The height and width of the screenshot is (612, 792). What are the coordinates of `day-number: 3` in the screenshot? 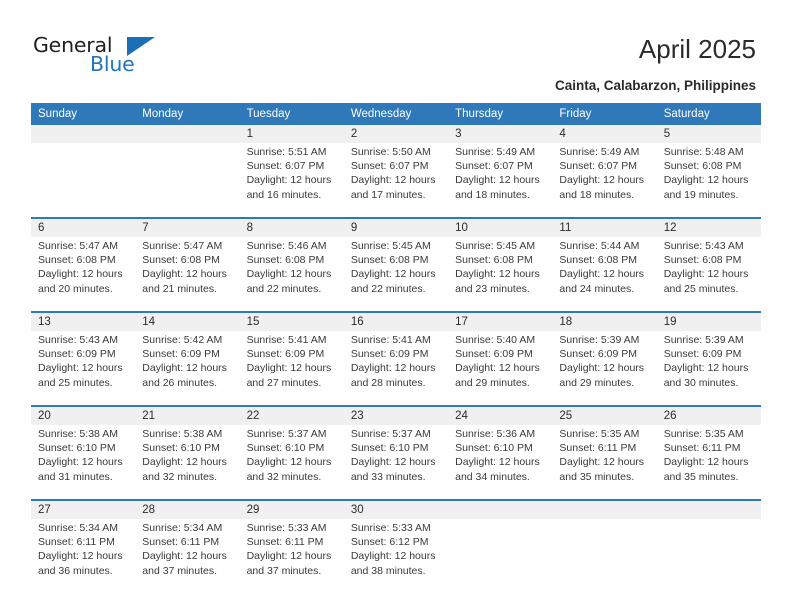 It's located at (500, 134).